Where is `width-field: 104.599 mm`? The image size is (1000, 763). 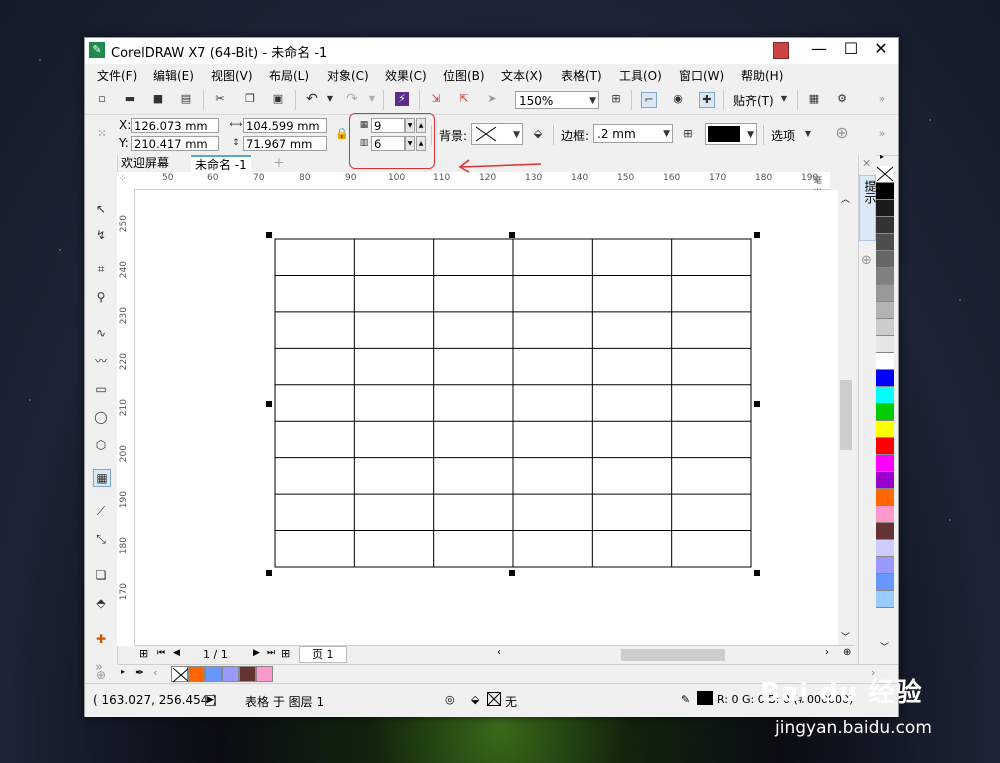
width-field: 104.599 mm is located at coordinates (285, 125).